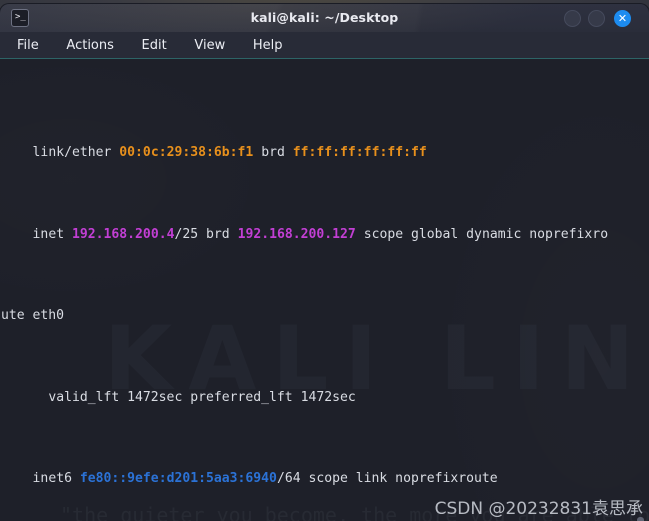  What do you see at coordinates (304, 316) in the screenshot?
I see `output-line-inet-wrap: ute eth0` at bounding box center [304, 316].